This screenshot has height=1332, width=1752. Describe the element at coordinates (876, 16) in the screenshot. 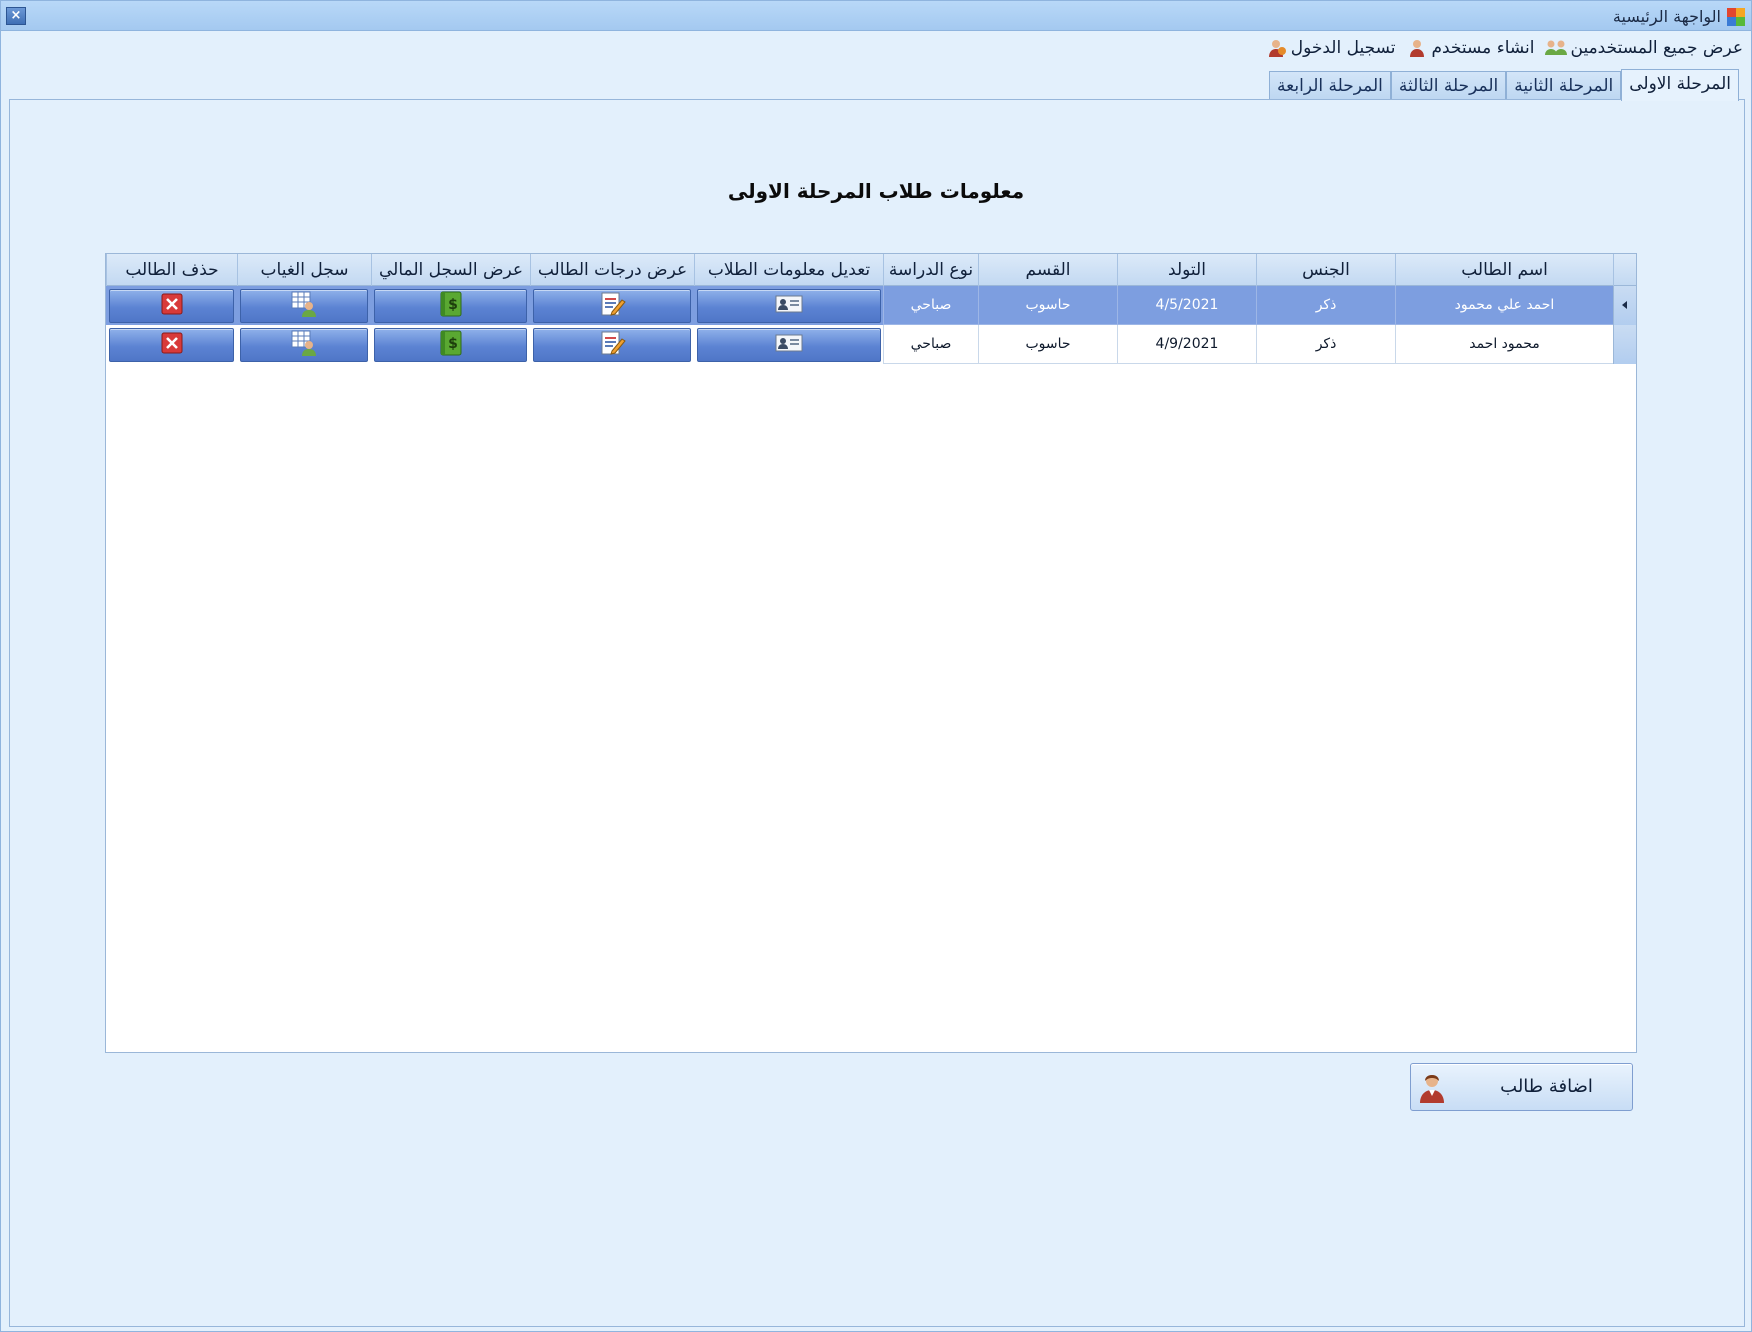

I see `title-bar: × الواجهة الرئيسية` at that location.